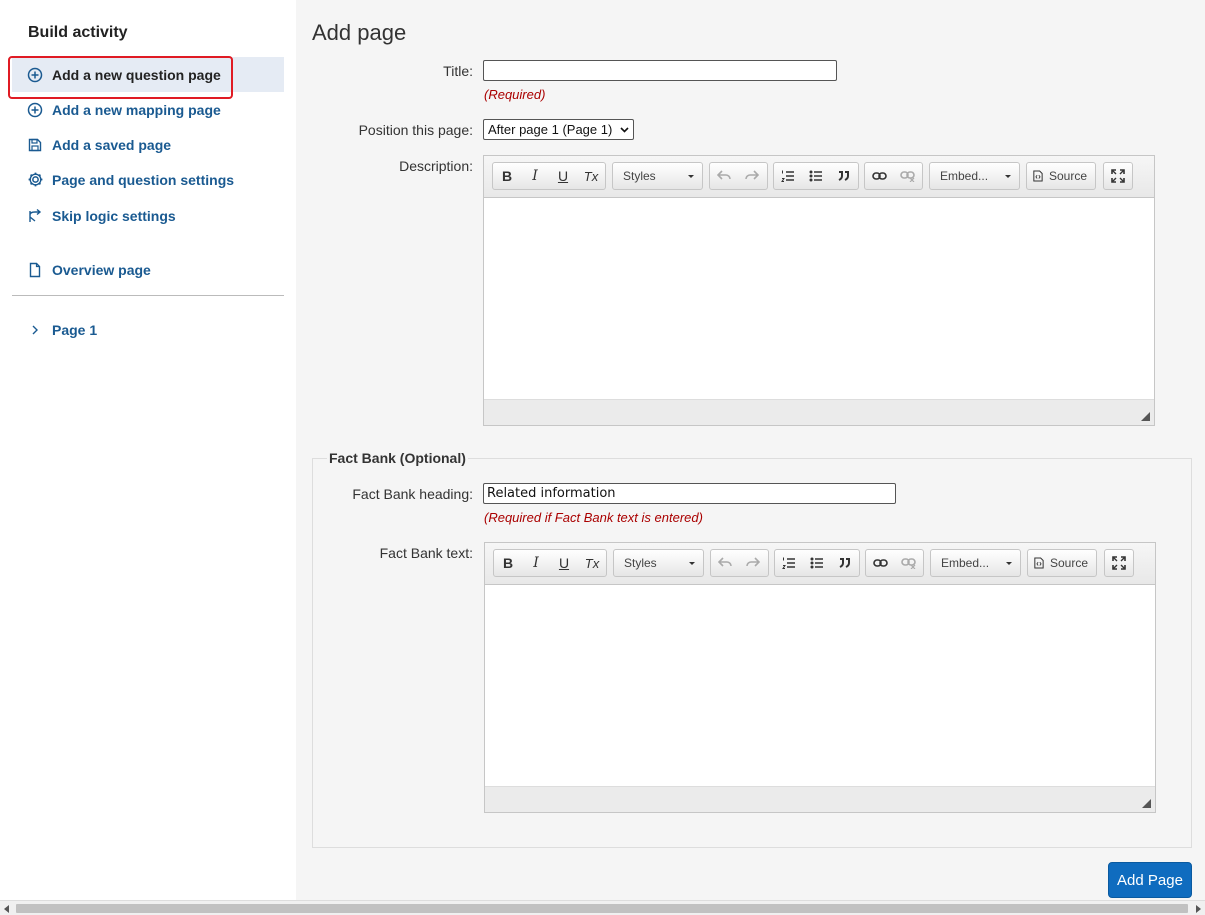  Describe the element at coordinates (660, 70) in the screenshot. I see `title-input` at that location.